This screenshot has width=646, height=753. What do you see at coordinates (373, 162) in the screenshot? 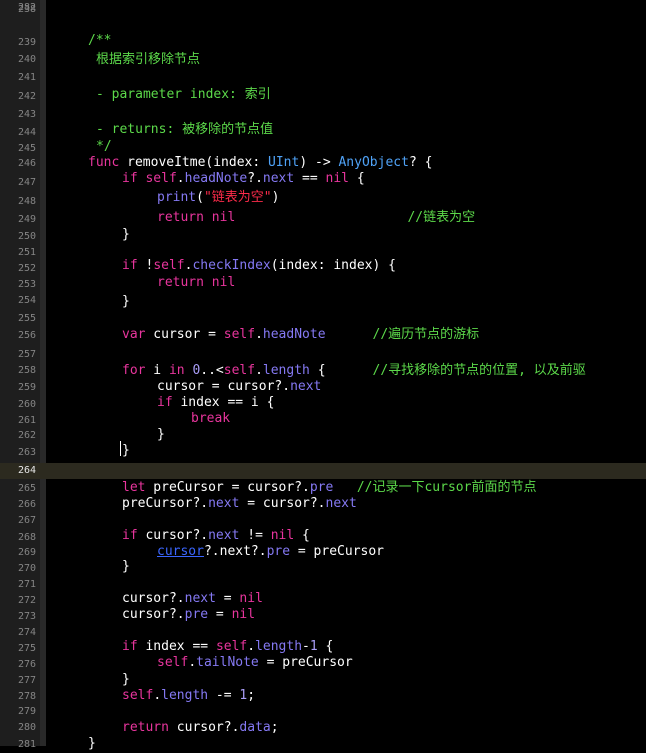
I see `code-token: AnyObject` at bounding box center [373, 162].